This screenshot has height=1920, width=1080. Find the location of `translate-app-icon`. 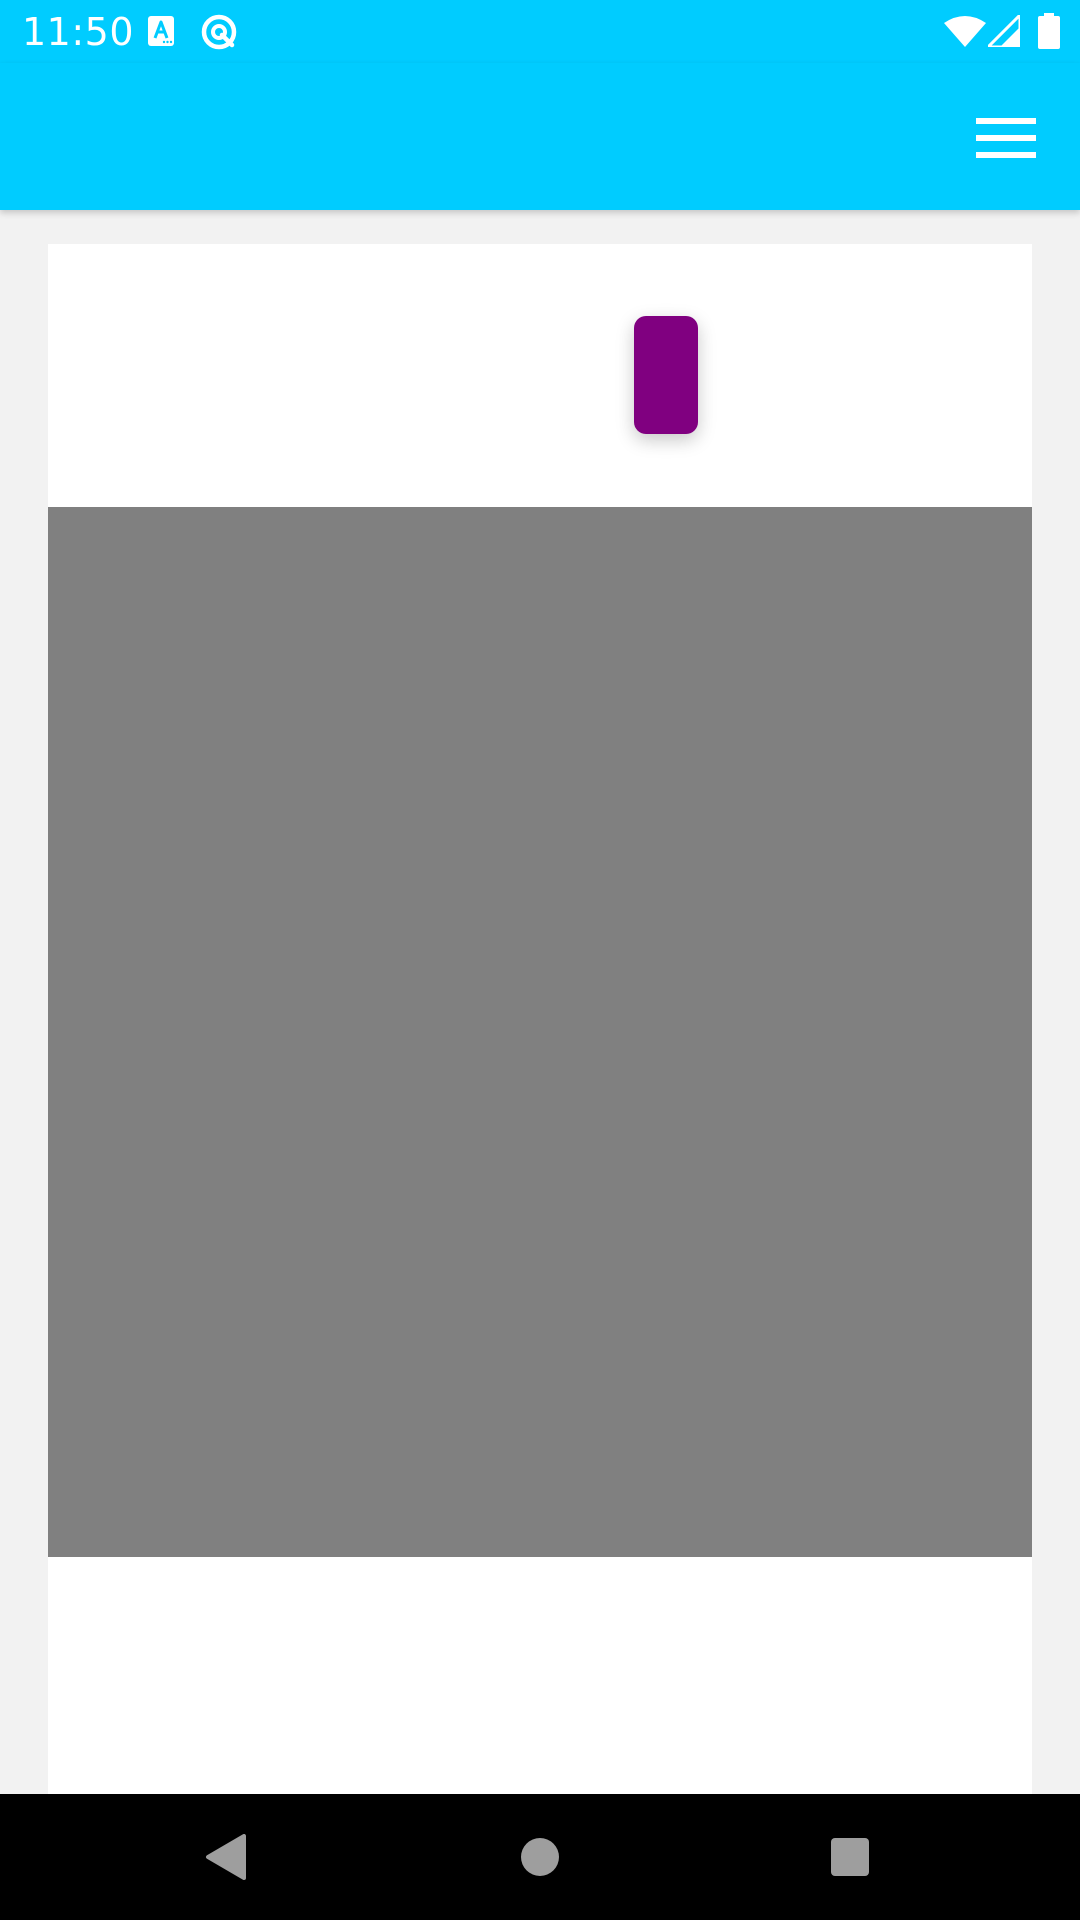

translate-app-icon is located at coordinates (161, 31).